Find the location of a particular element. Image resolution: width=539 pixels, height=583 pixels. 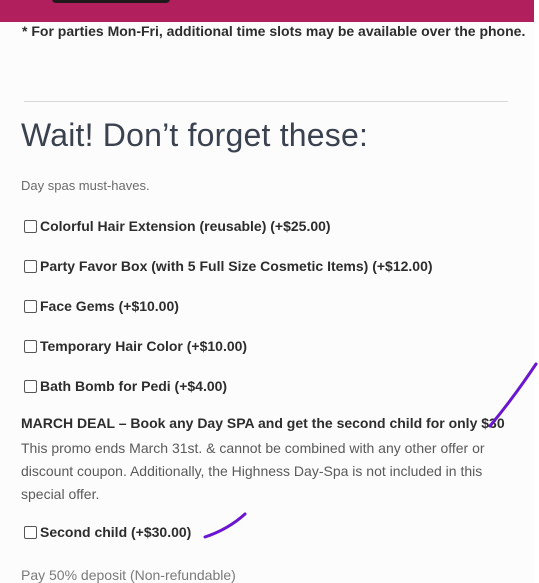

annotation-stroke-deal is located at coordinates (513, 395).